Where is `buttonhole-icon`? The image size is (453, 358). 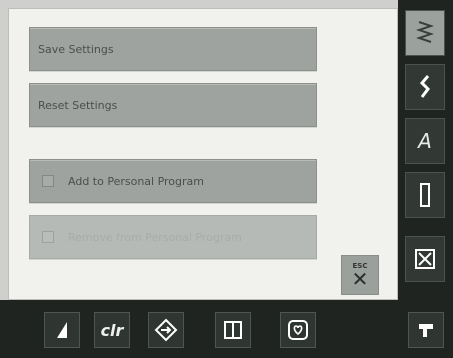 buttonhole-icon is located at coordinates (425, 195).